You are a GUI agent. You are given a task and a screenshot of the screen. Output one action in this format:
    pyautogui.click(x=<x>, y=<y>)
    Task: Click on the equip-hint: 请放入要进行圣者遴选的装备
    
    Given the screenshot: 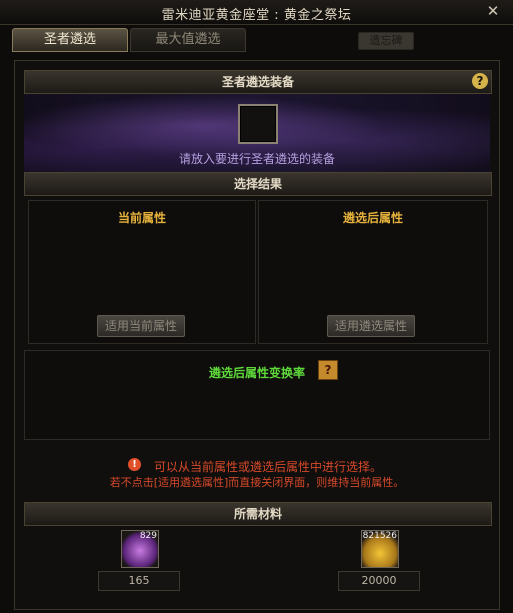 What is the action you would take?
    pyautogui.click(x=256, y=159)
    